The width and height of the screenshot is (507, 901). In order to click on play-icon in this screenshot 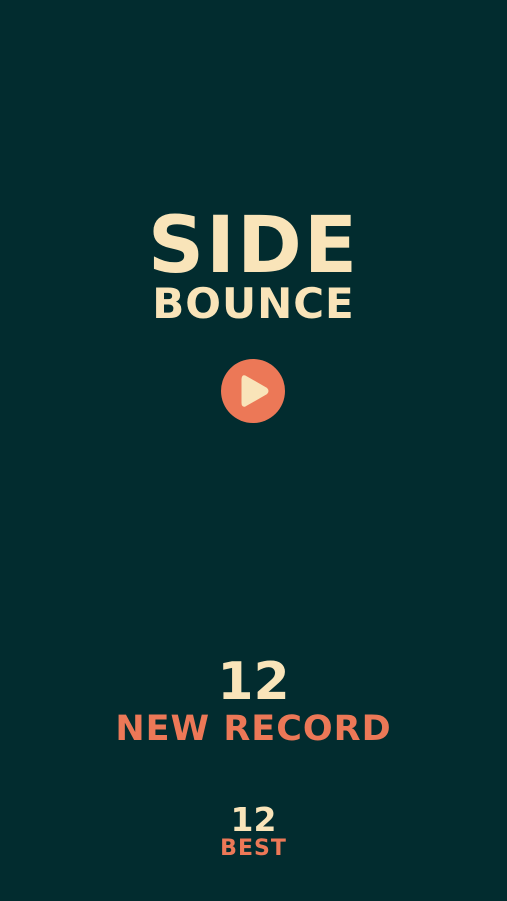, I will do `click(255, 391)`.